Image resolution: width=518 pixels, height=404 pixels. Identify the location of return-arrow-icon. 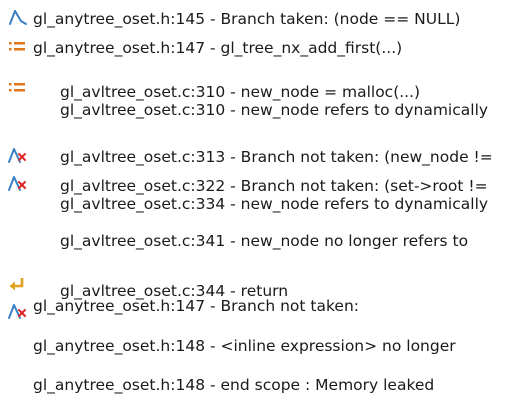
(17, 285).